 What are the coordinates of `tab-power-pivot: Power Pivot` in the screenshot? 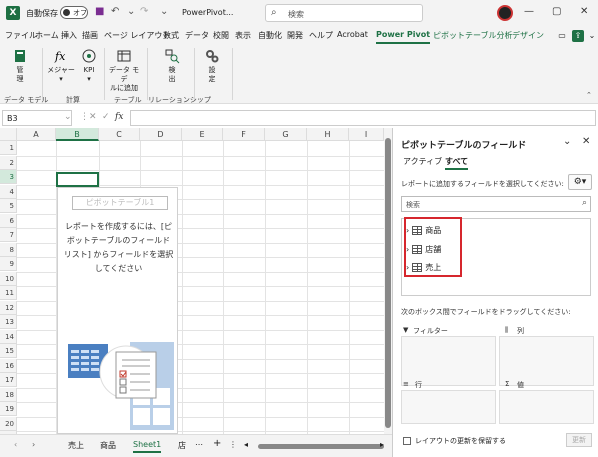 It's located at (403, 37).